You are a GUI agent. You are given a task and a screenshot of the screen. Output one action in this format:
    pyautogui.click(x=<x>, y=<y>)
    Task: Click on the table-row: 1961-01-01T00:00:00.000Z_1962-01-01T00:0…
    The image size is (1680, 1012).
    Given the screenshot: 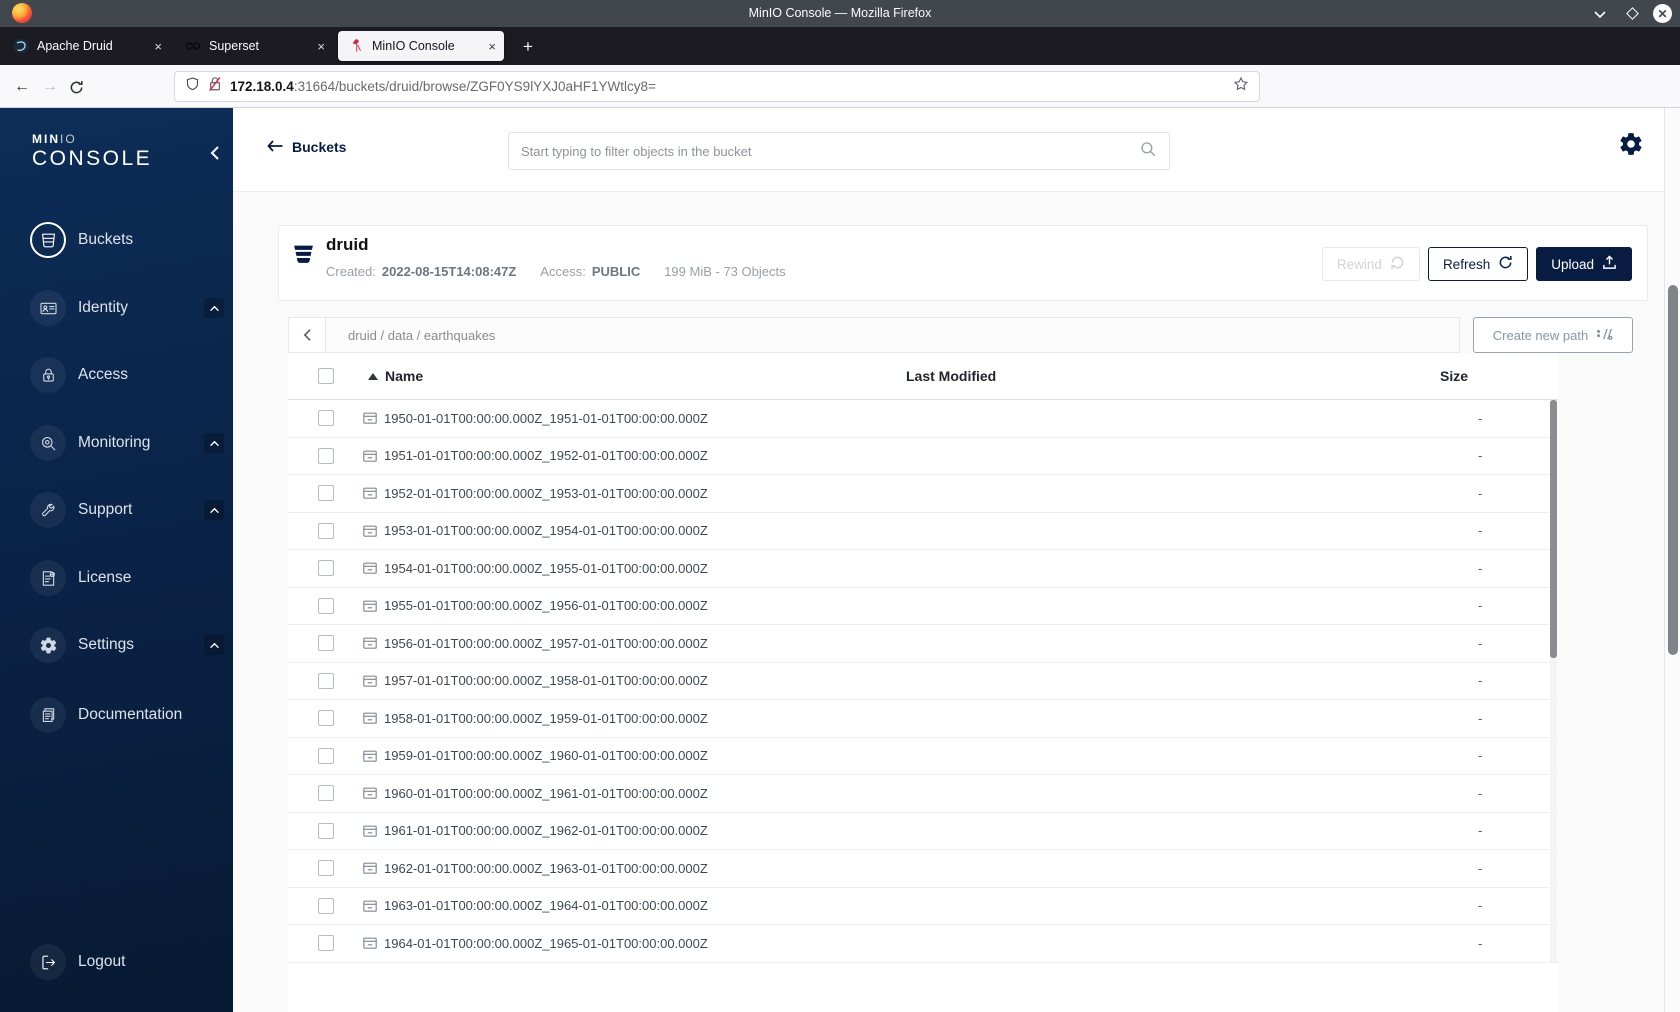 What is the action you would take?
    pyautogui.click(x=923, y=831)
    